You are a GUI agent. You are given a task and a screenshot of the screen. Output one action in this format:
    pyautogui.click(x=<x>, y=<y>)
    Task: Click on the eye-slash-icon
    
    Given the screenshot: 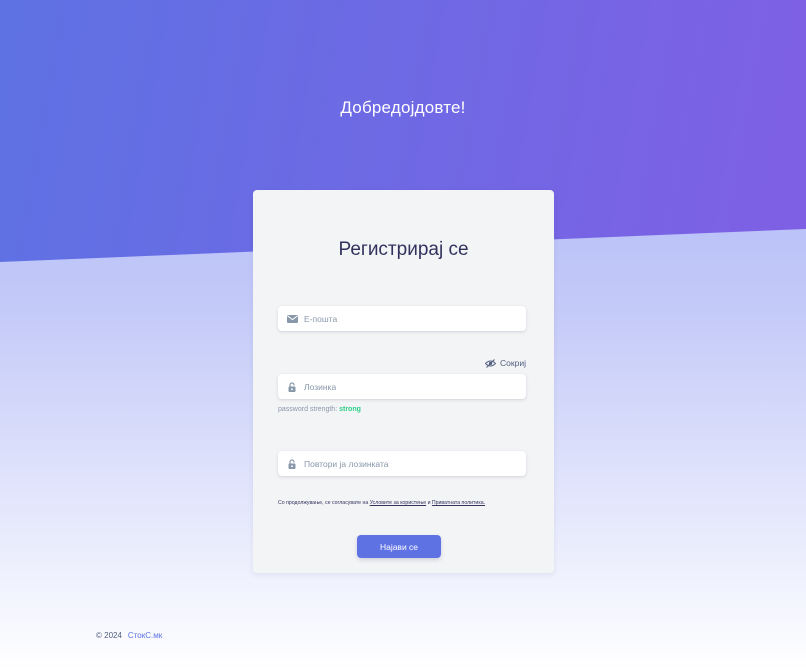 What is the action you would take?
    pyautogui.click(x=491, y=363)
    